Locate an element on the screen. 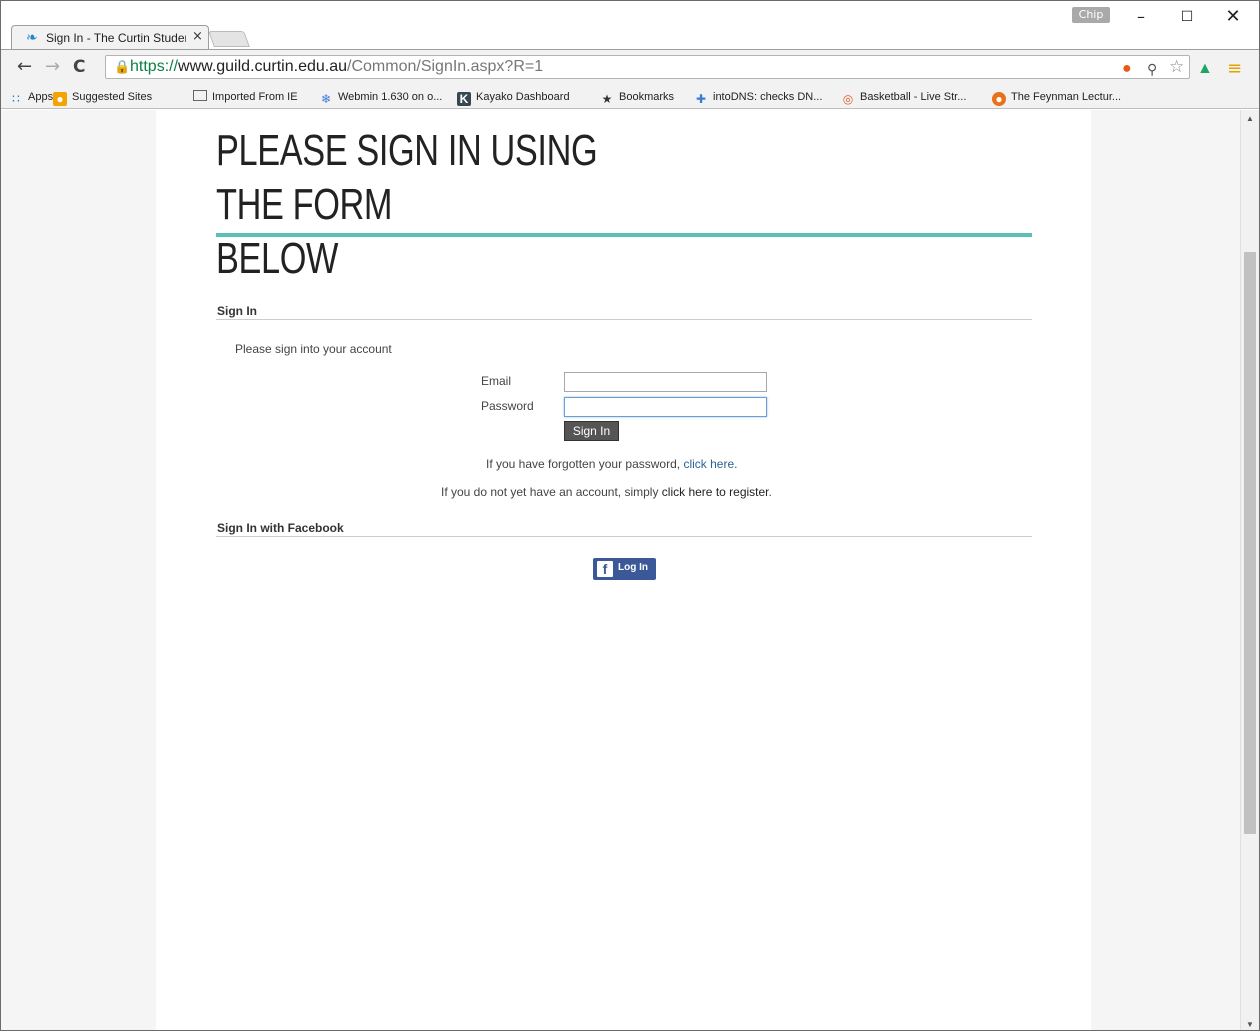 The height and width of the screenshot is (1031, 1260). email-field is located at coordinates (665, 382).